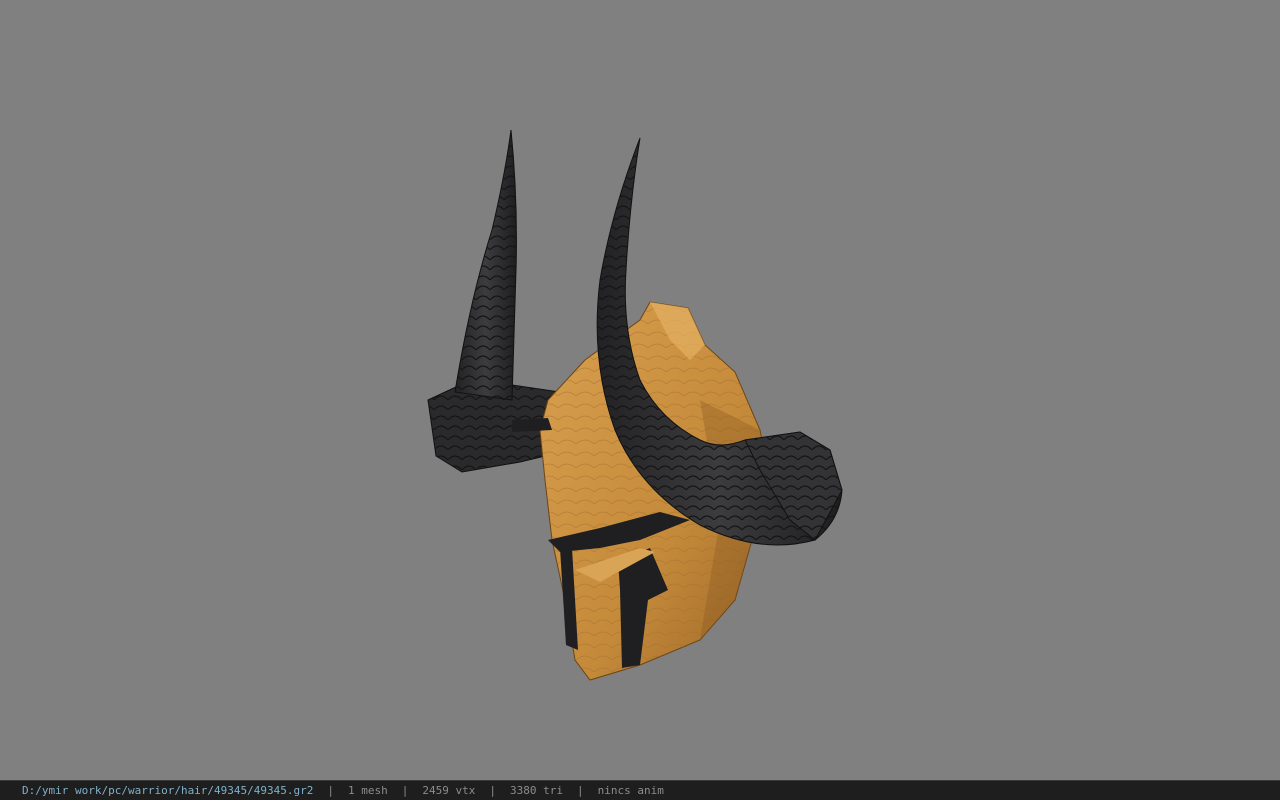 The height and width of the screenshot is (800, 1280). I want to click on triangle-count-label: 3380 tri, so click(536, 790).